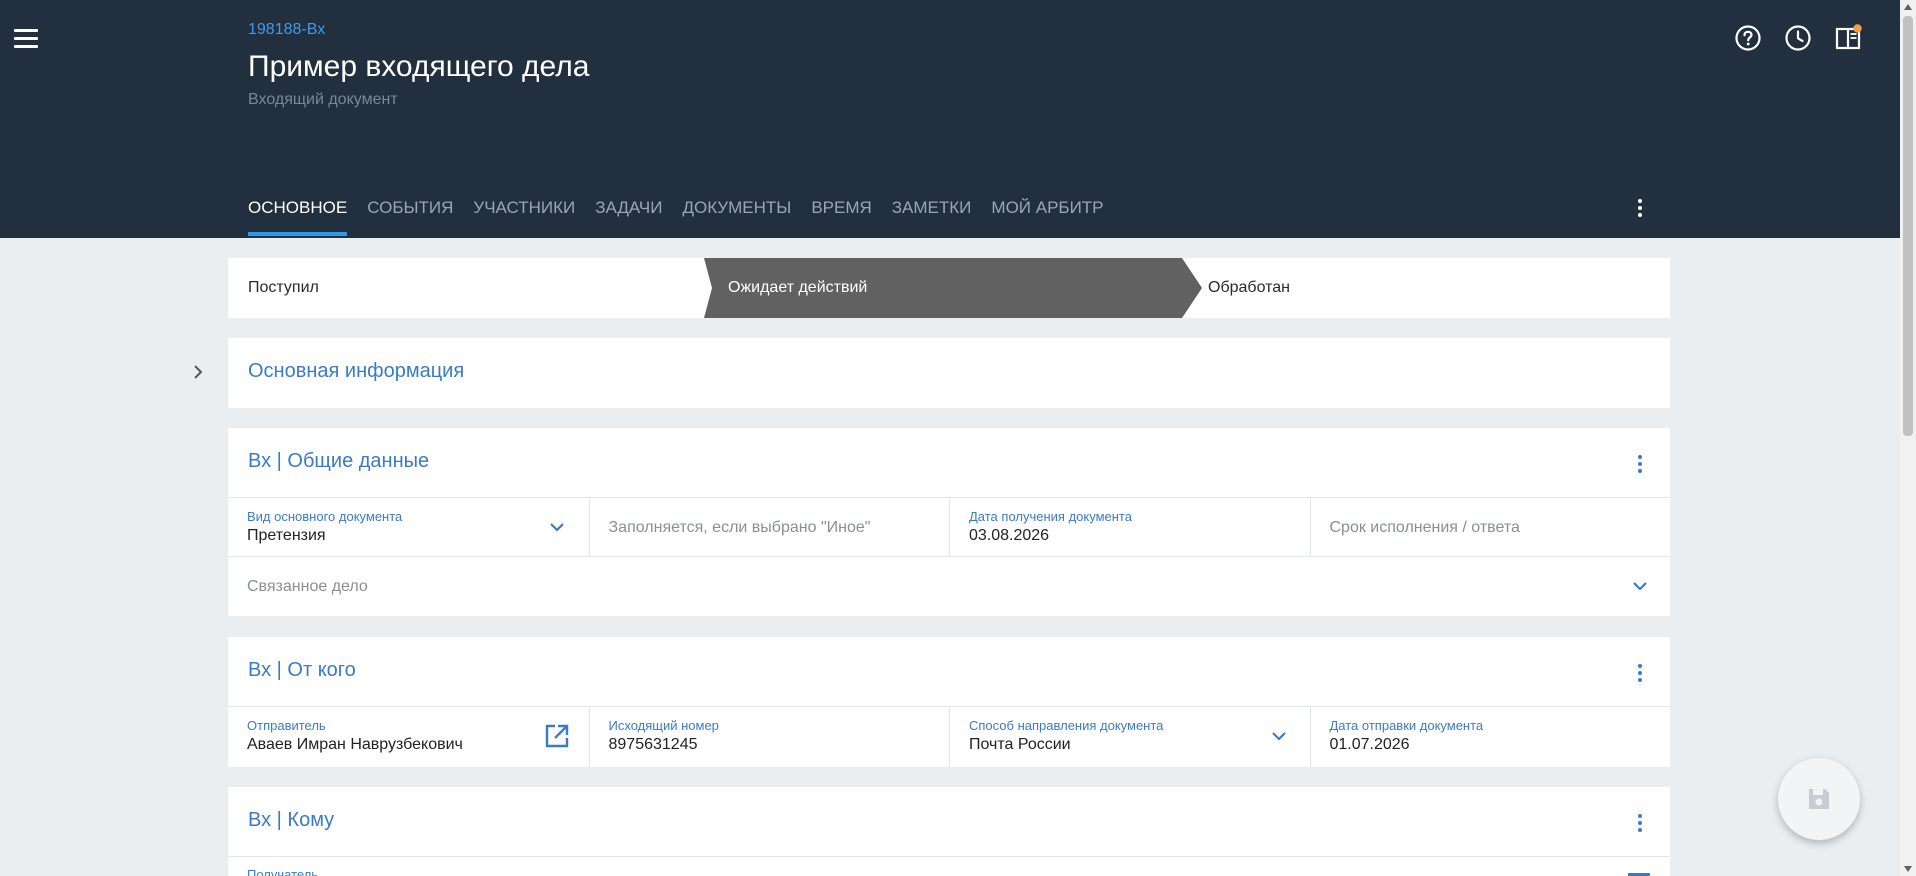  What do you see at coordinates (949, 586) in the screenshot?
I see `related-case-row: Связанное дело` at bounding box center [949, 586].